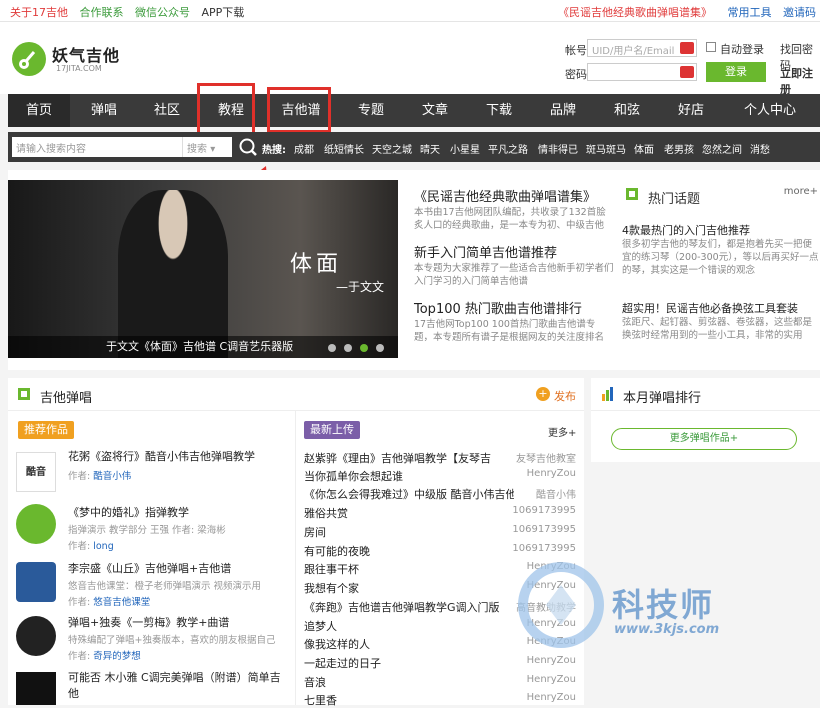  I want to click on list-item: 赵紫骅《理由》吉他弹唱教学【友琴吉 友琴吉他教室, so click(440, 457).